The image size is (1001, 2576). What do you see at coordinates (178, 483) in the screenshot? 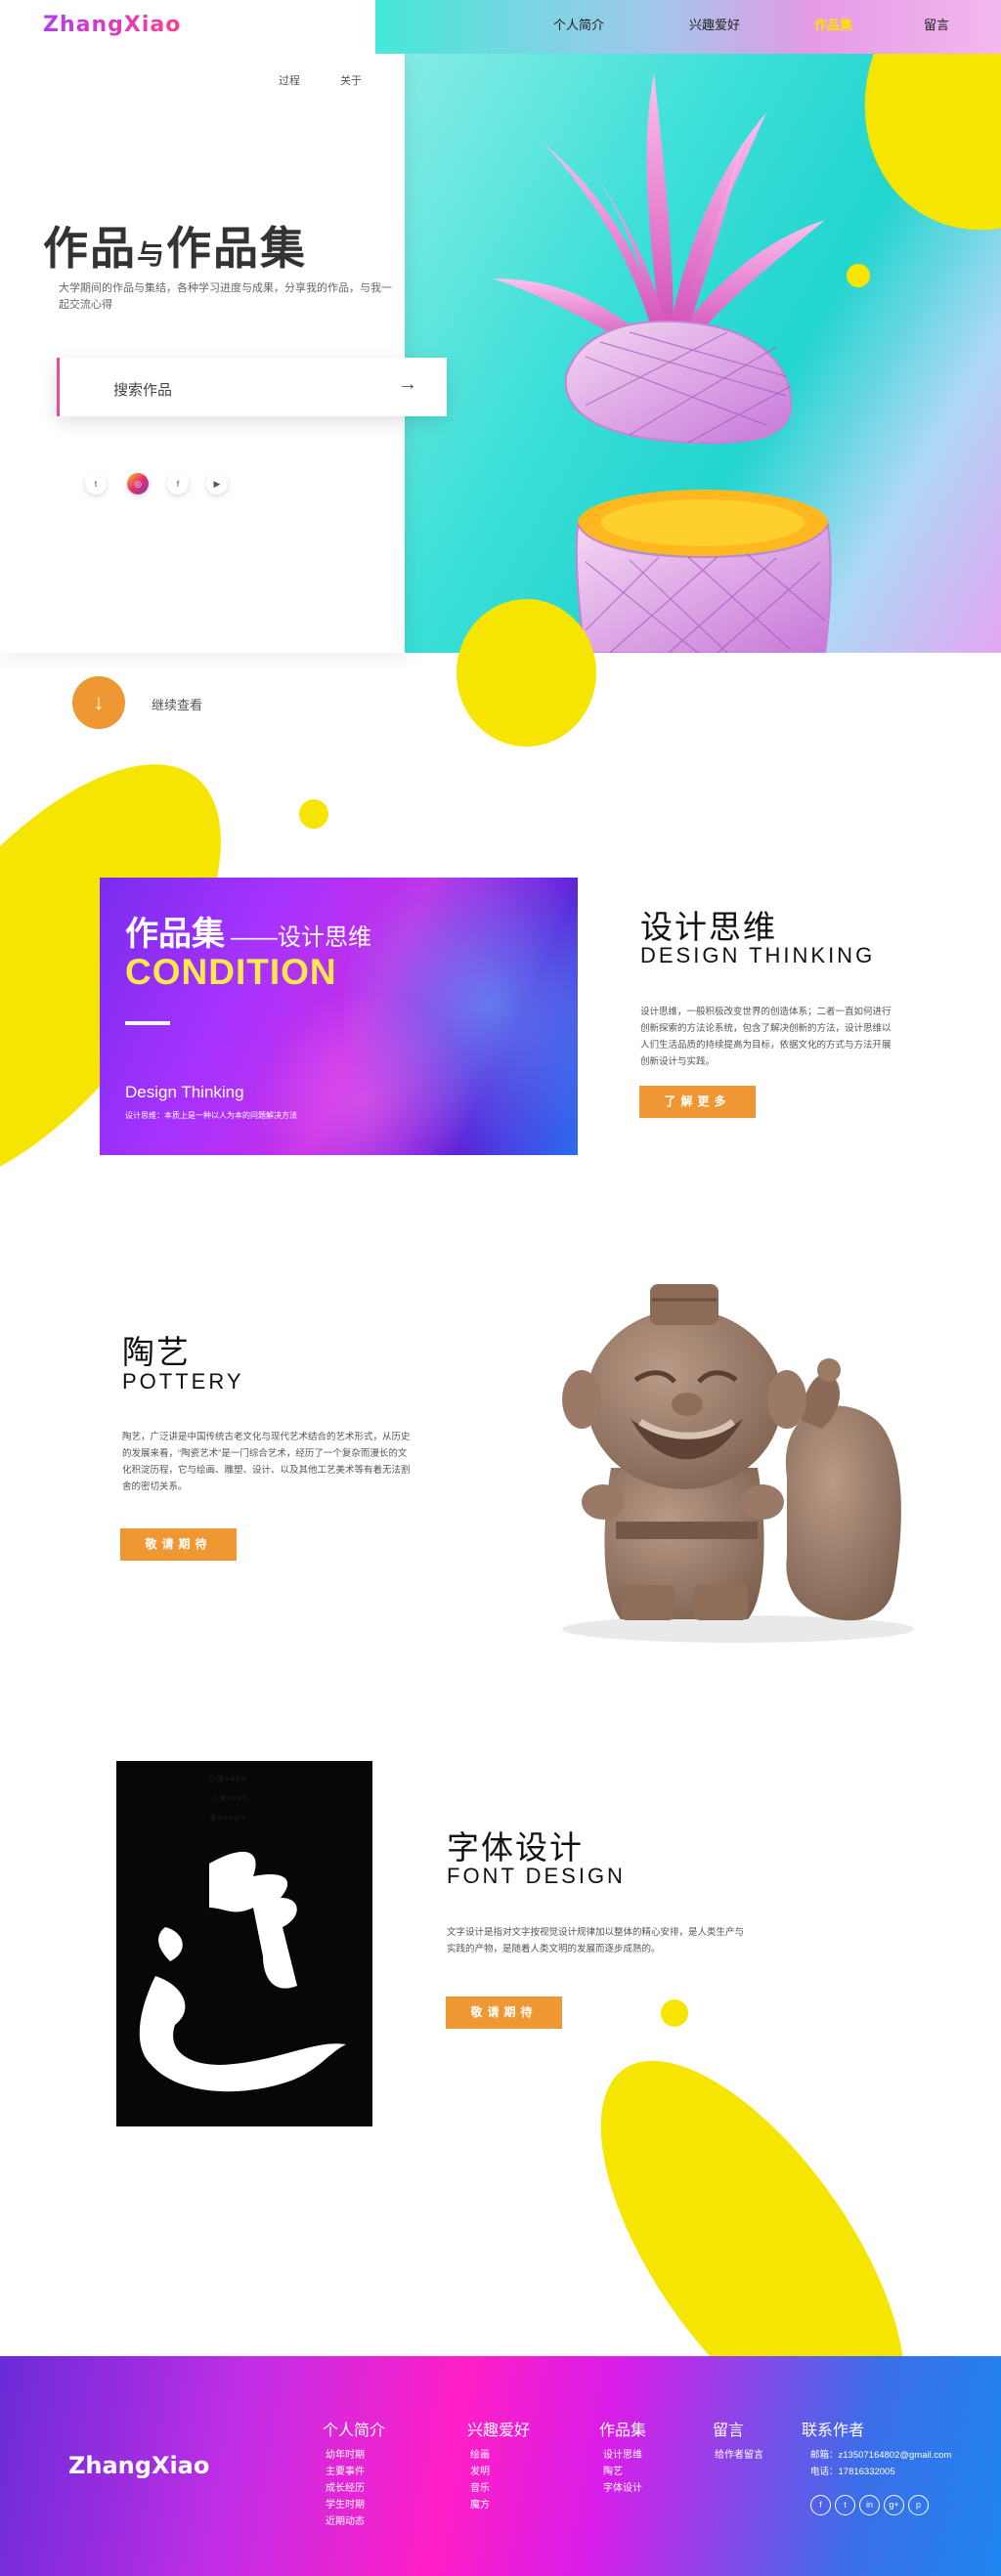
I see `facebook-icon: f` at bounding box center [178, 483].